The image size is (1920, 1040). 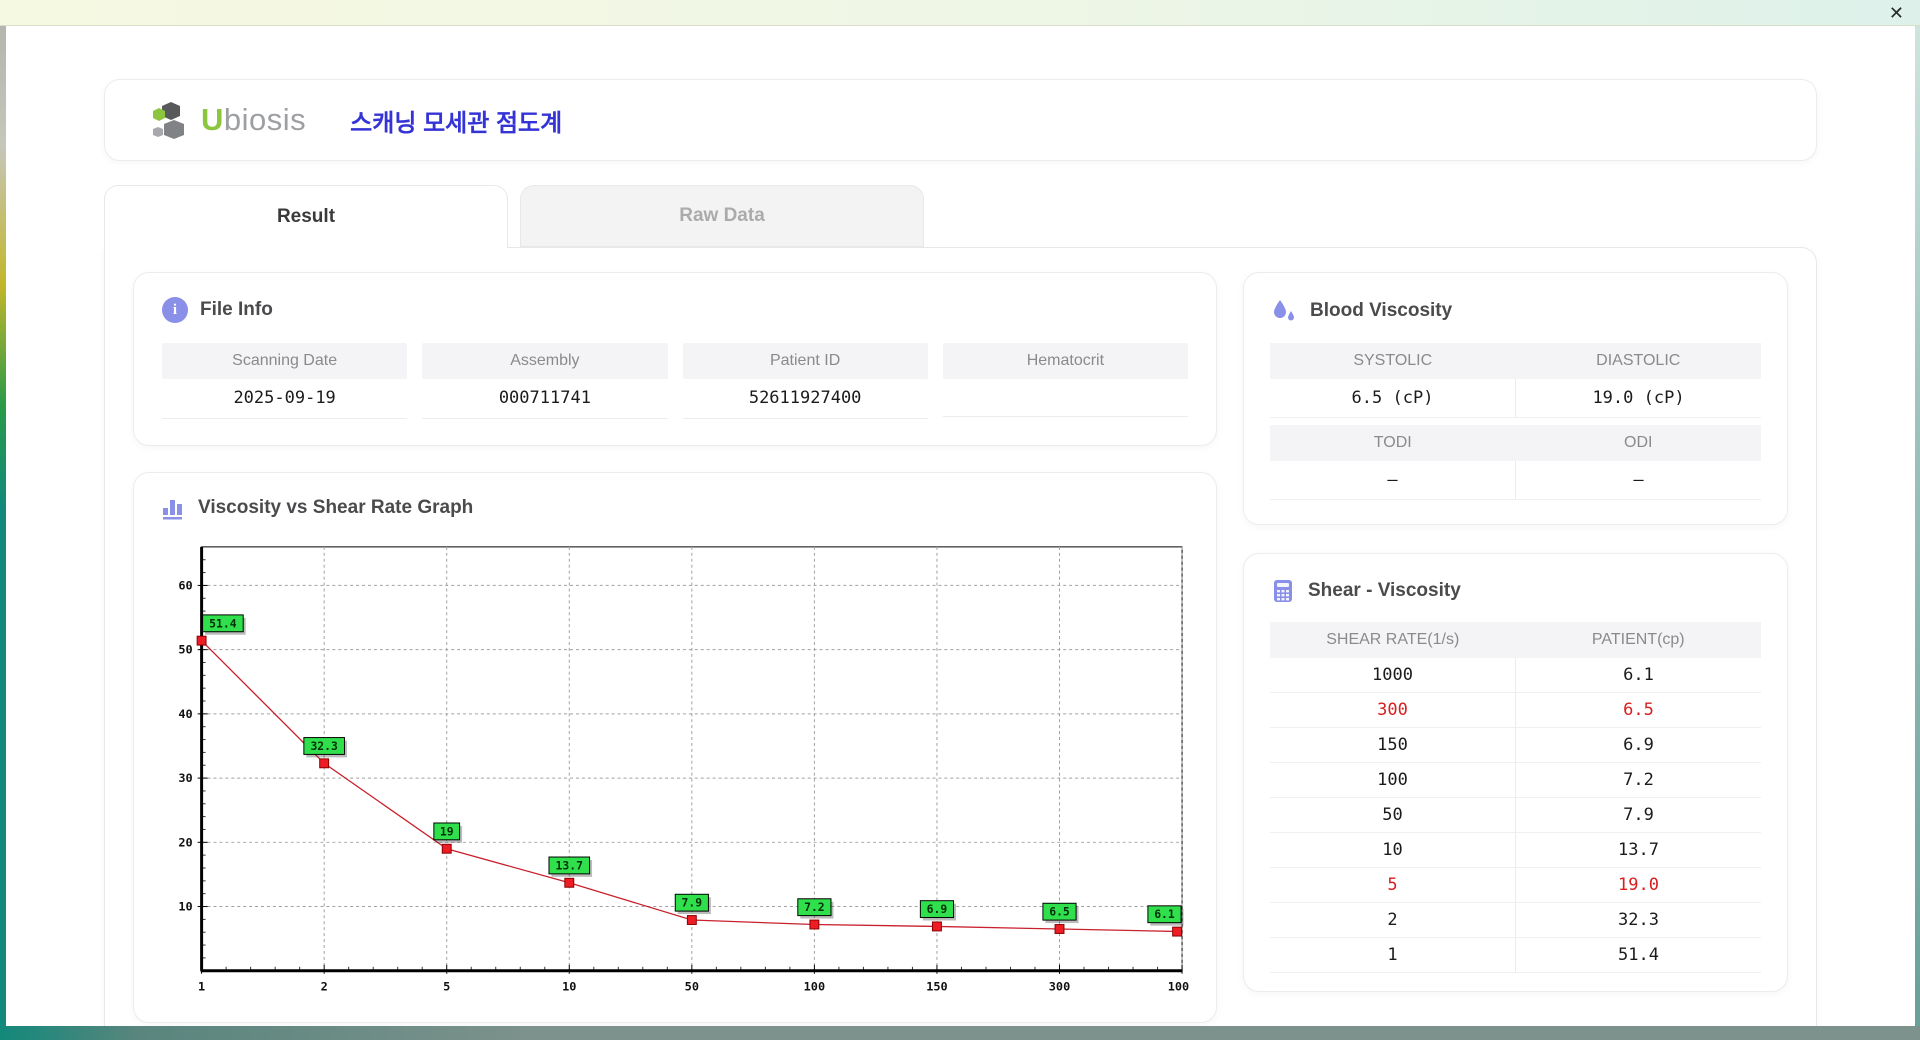 What do you see at coordinates (1179, 987) in the screenshot?
I see `svg-text: 1000` at bounding box center [1179, 987].